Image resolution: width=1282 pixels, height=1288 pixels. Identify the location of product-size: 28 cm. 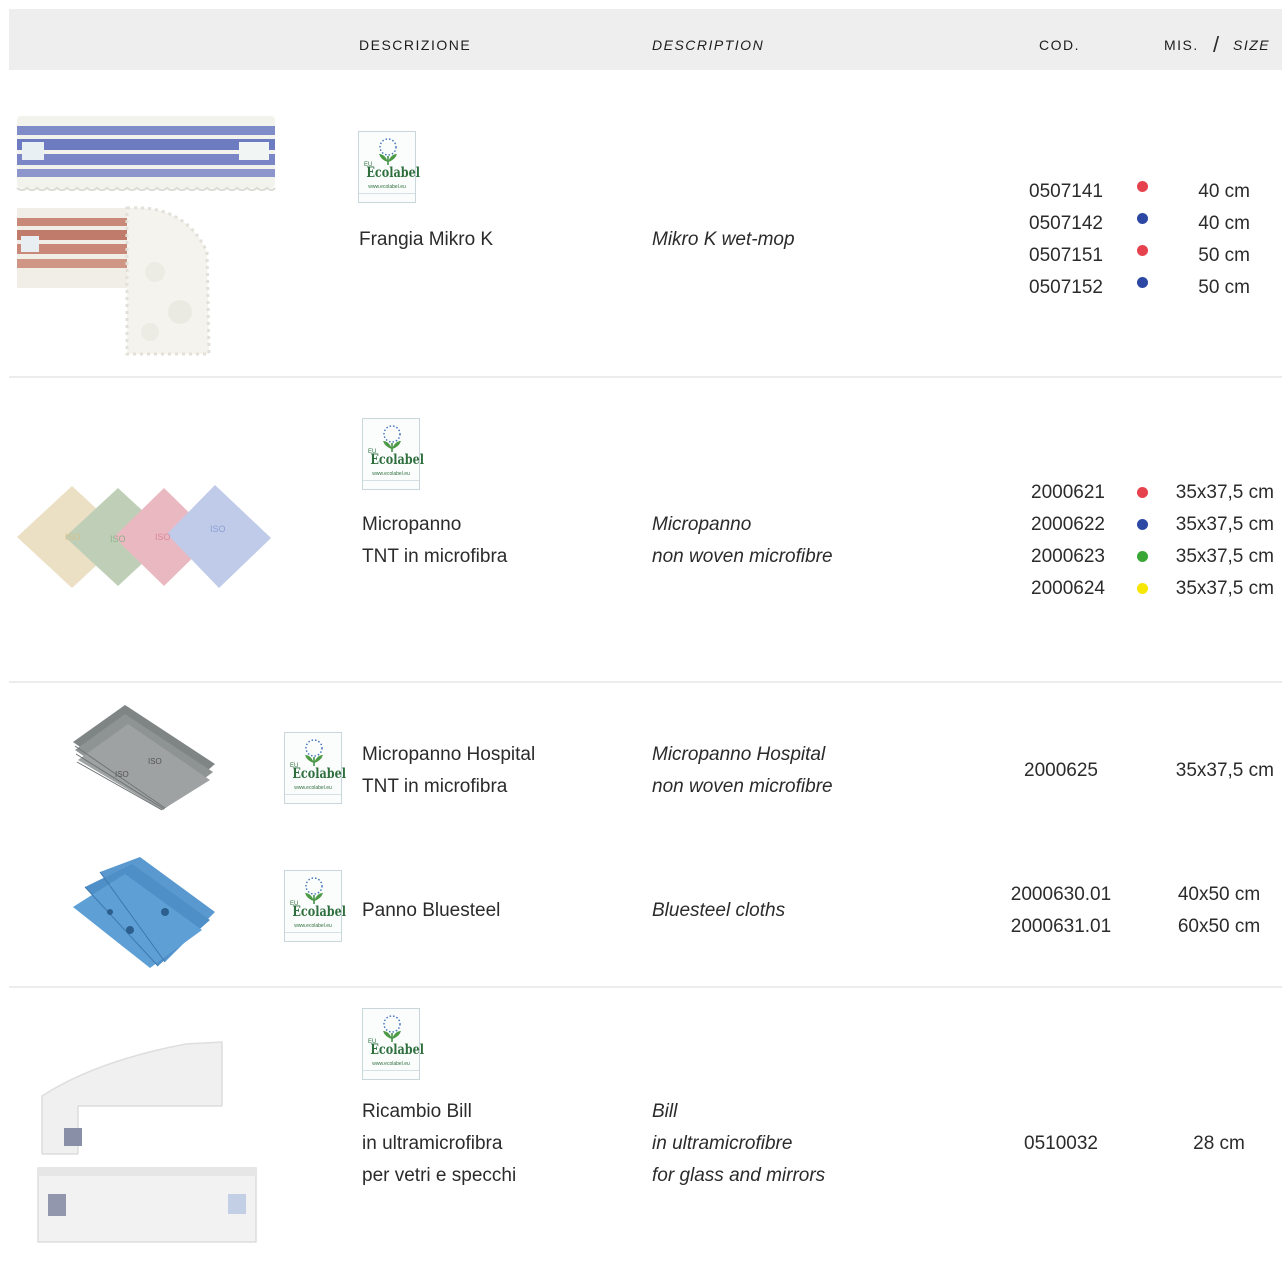
(1219, 1143).